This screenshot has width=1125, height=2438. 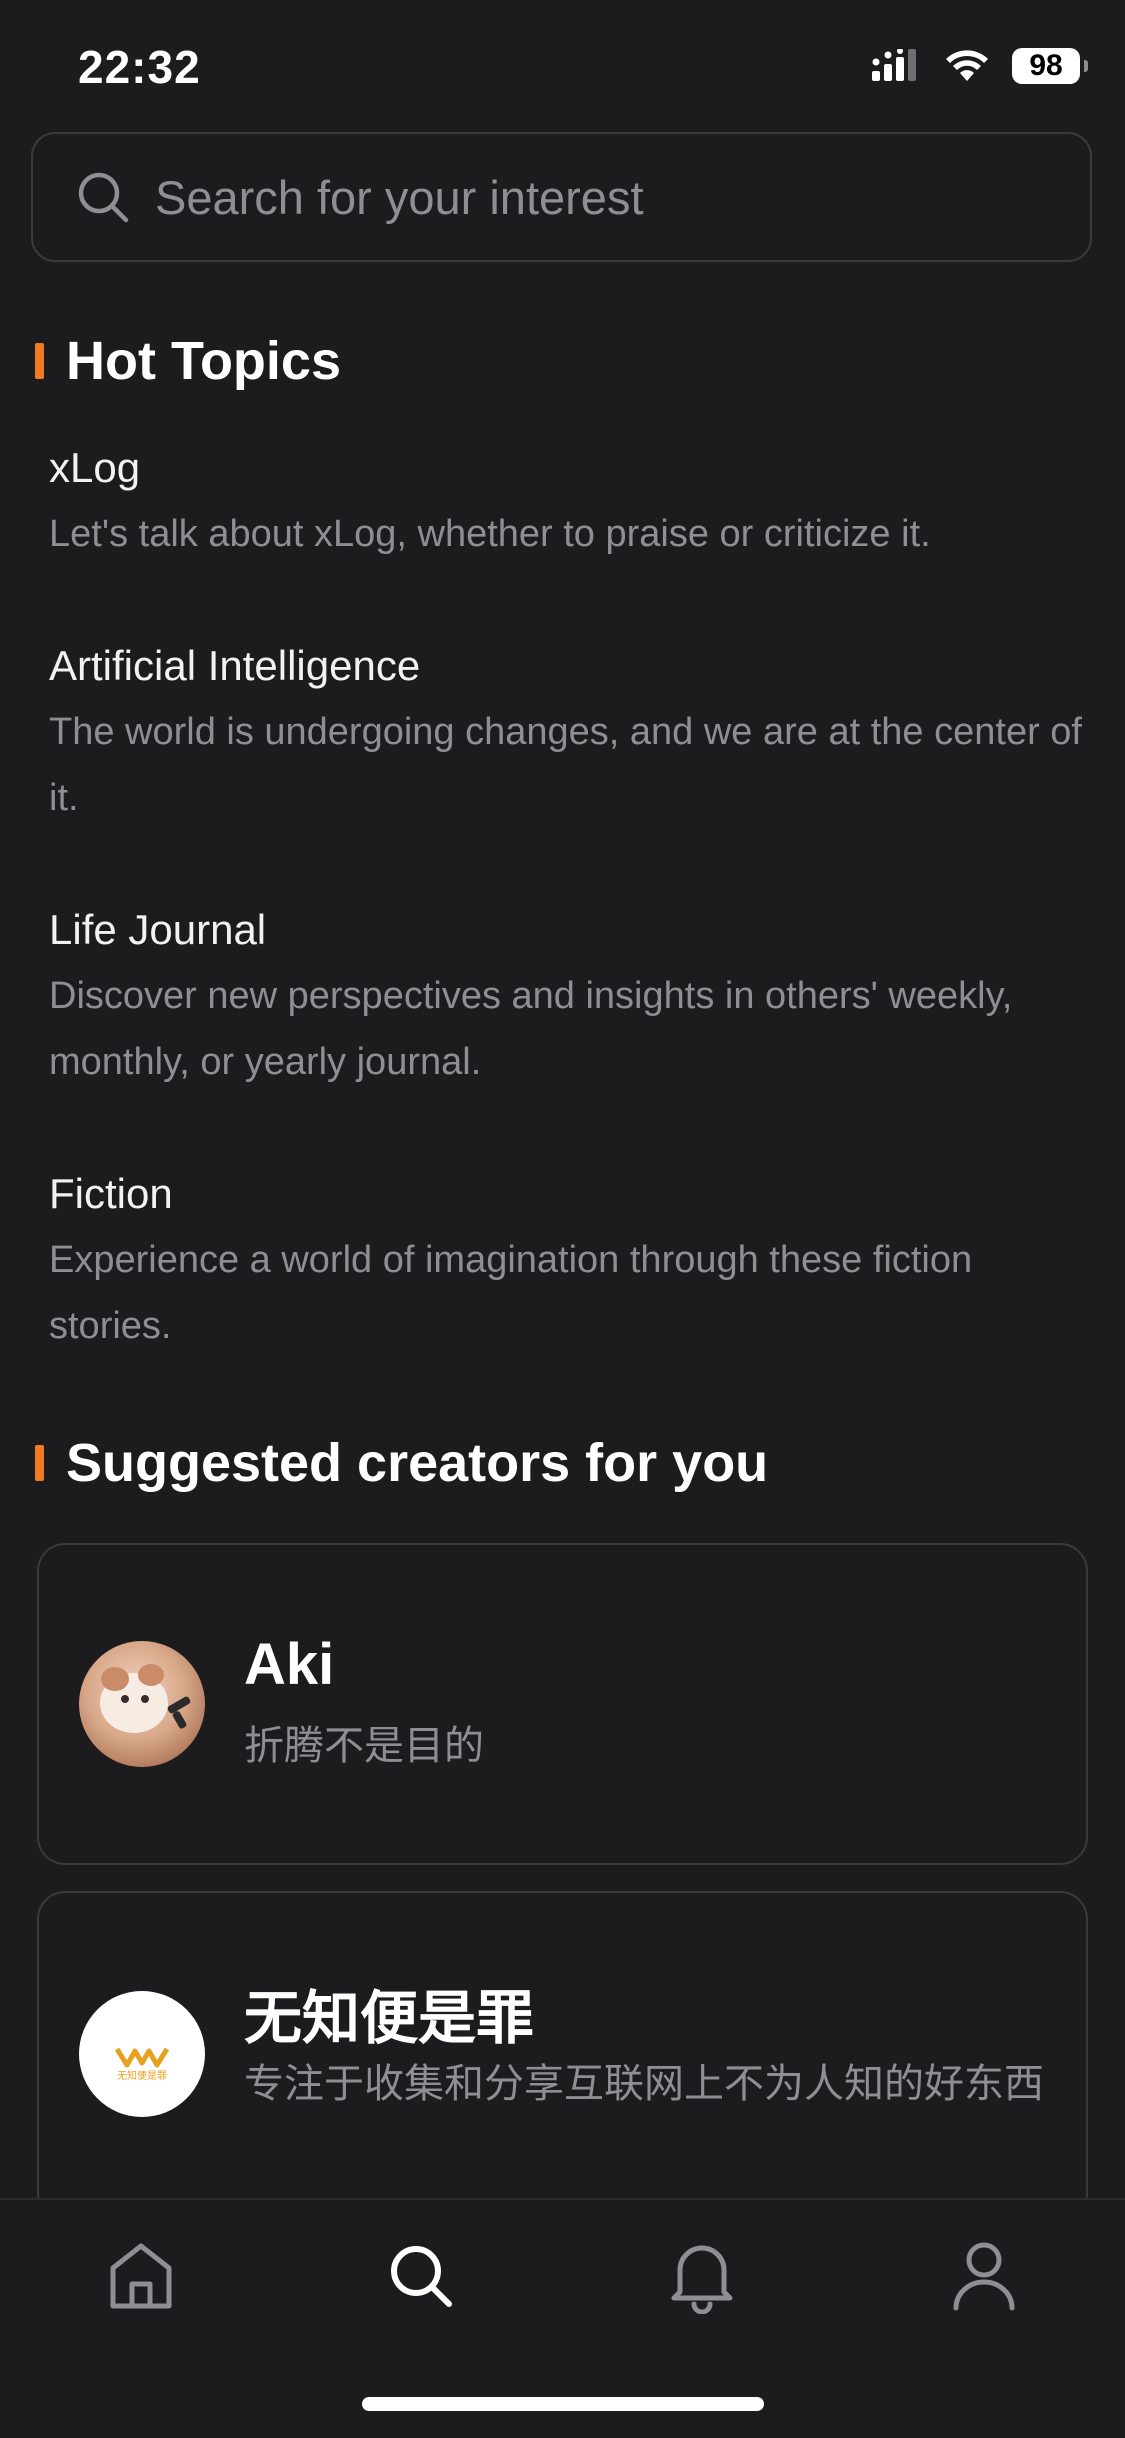 I want to click on suggested-creators-header: Suggested creators for you, so click(x=401, y=1463).